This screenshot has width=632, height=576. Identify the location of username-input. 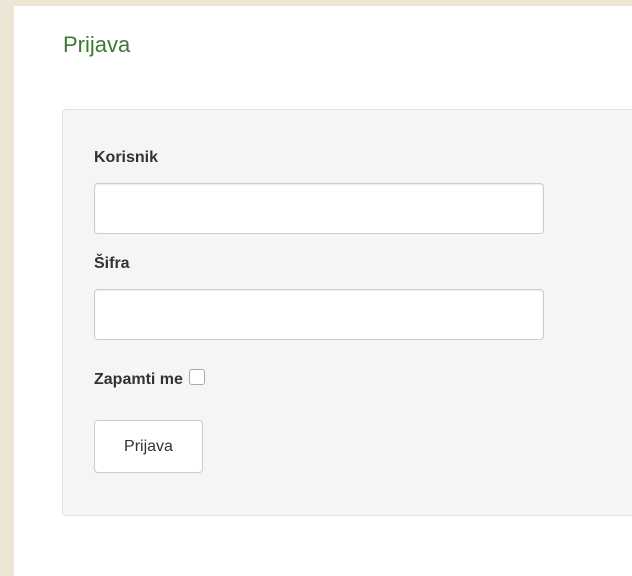
(319, 208).